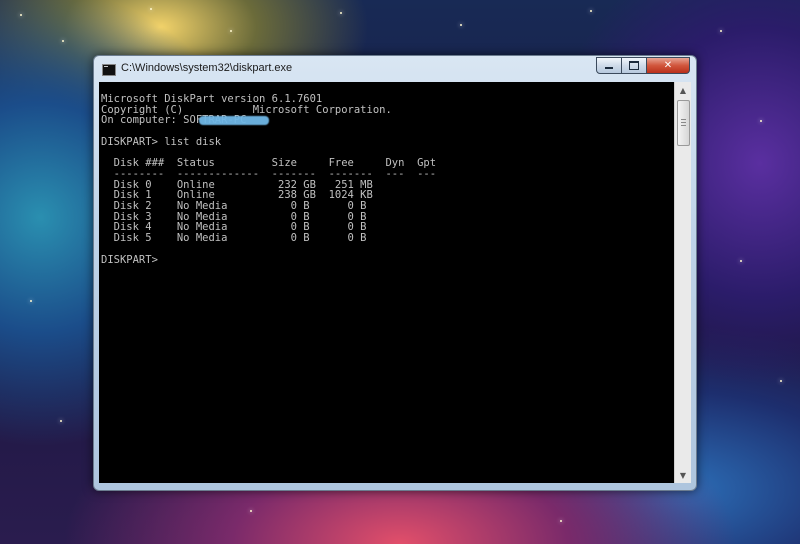 This screenshot has height=544, width=800. What do you see at coordinates (683, 90) in the screenshot?
I see `scroll-up-arrow-icon: ▲` at bounding box center [683, 90].